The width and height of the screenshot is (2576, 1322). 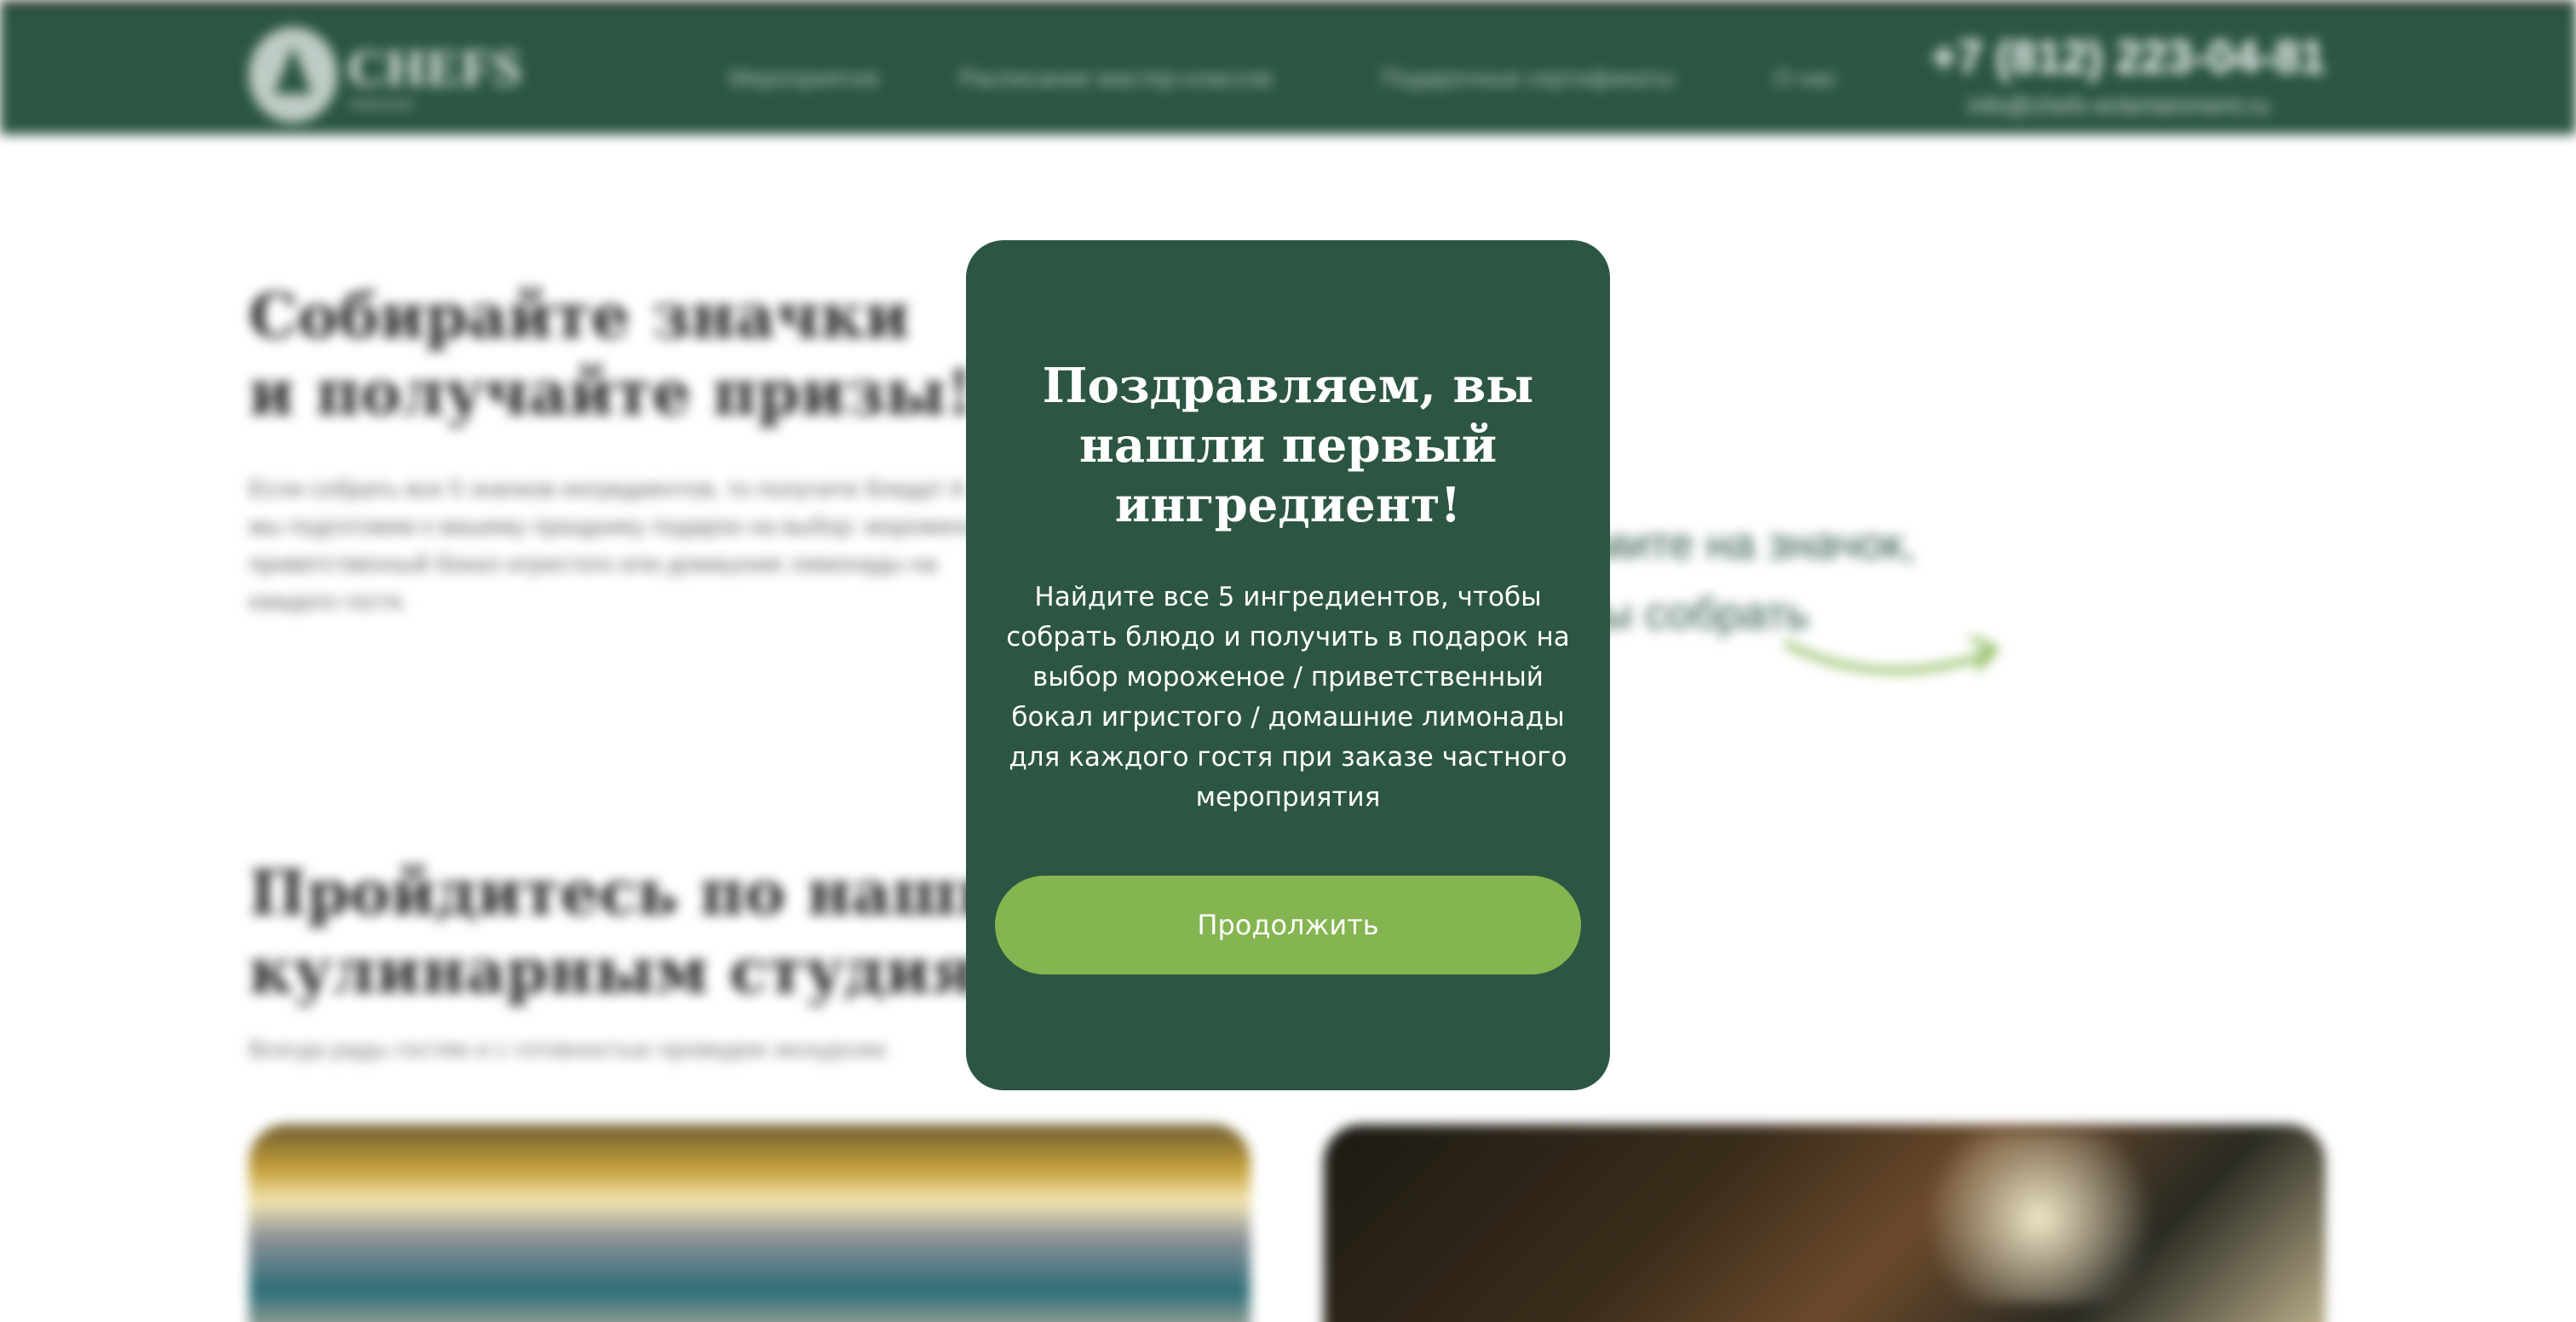 I want to click on logo-text: CHEFS, so click(x=435, y=68).